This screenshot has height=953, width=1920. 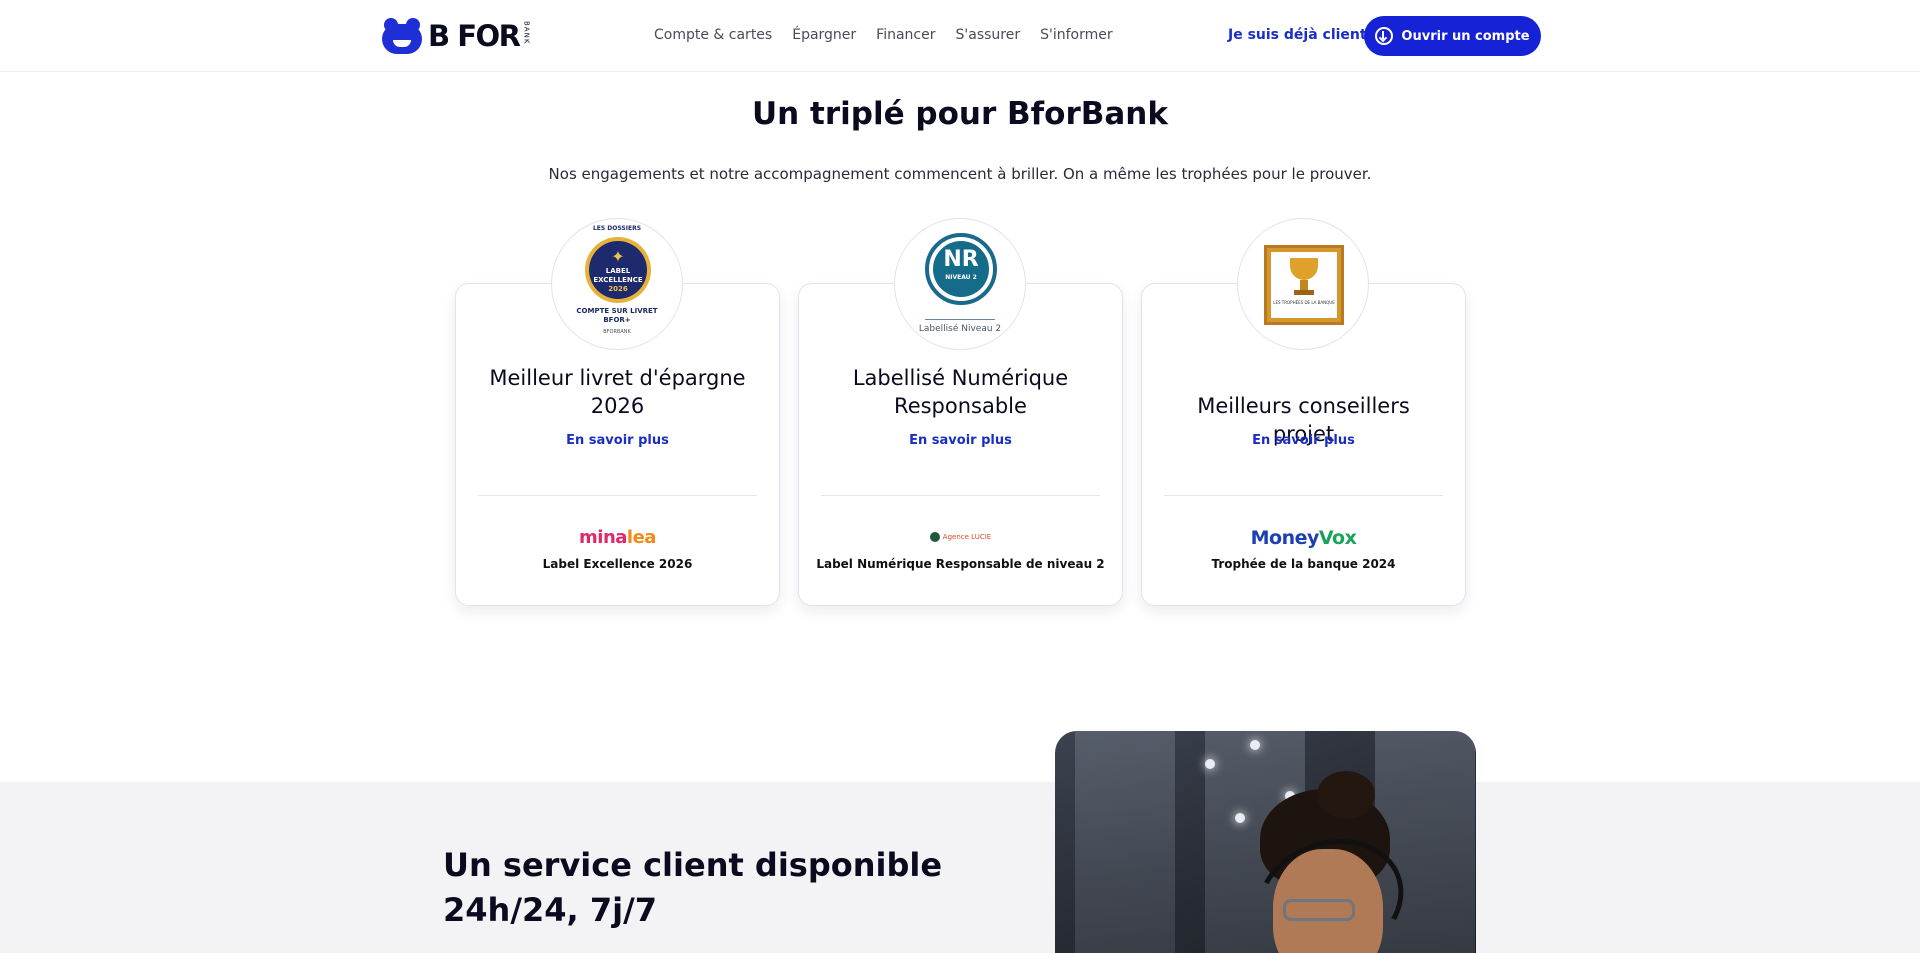 What do you see at coordinates (1304, 269) in the screenshot?
I see `trophy-icon` at bounding box center [1304, 269].